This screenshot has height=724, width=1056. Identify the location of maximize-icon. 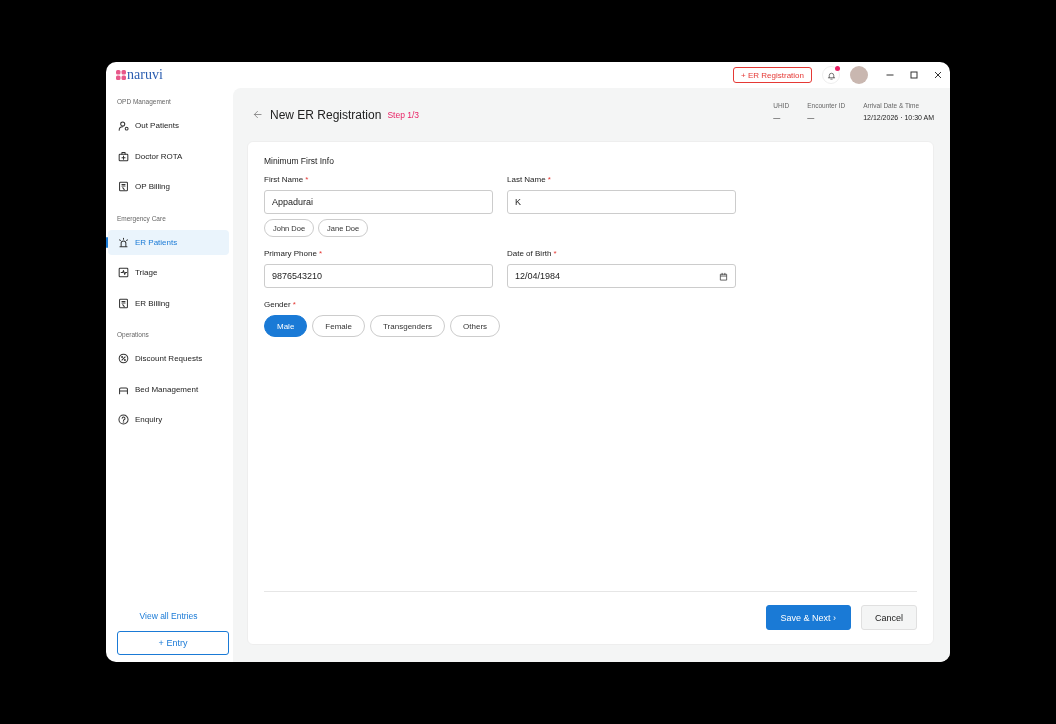
(914, 75).